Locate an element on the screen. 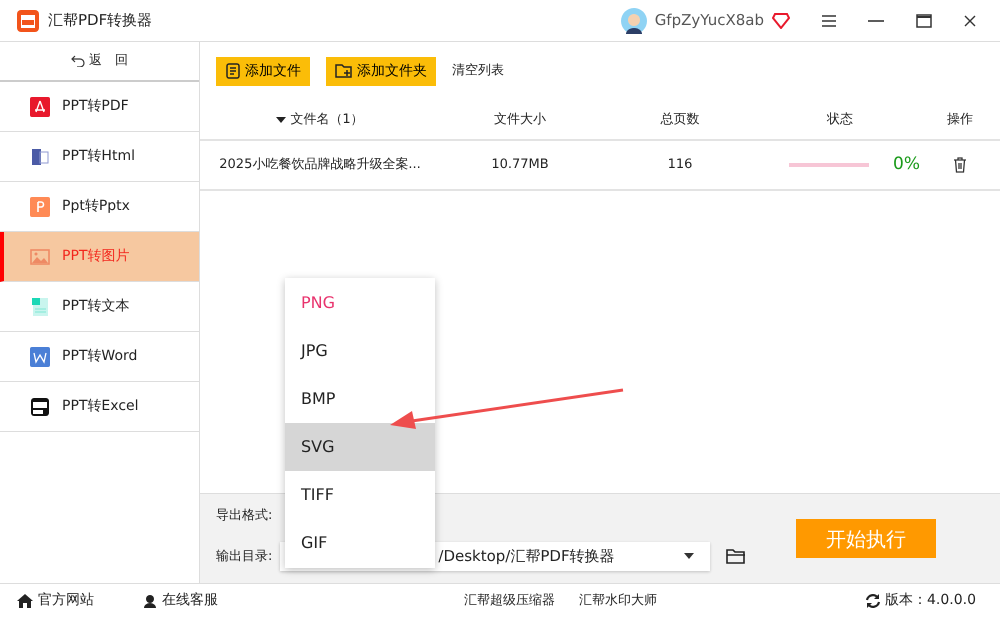  sidebar-item: PPT转Word is located at coordinates (99, 357).